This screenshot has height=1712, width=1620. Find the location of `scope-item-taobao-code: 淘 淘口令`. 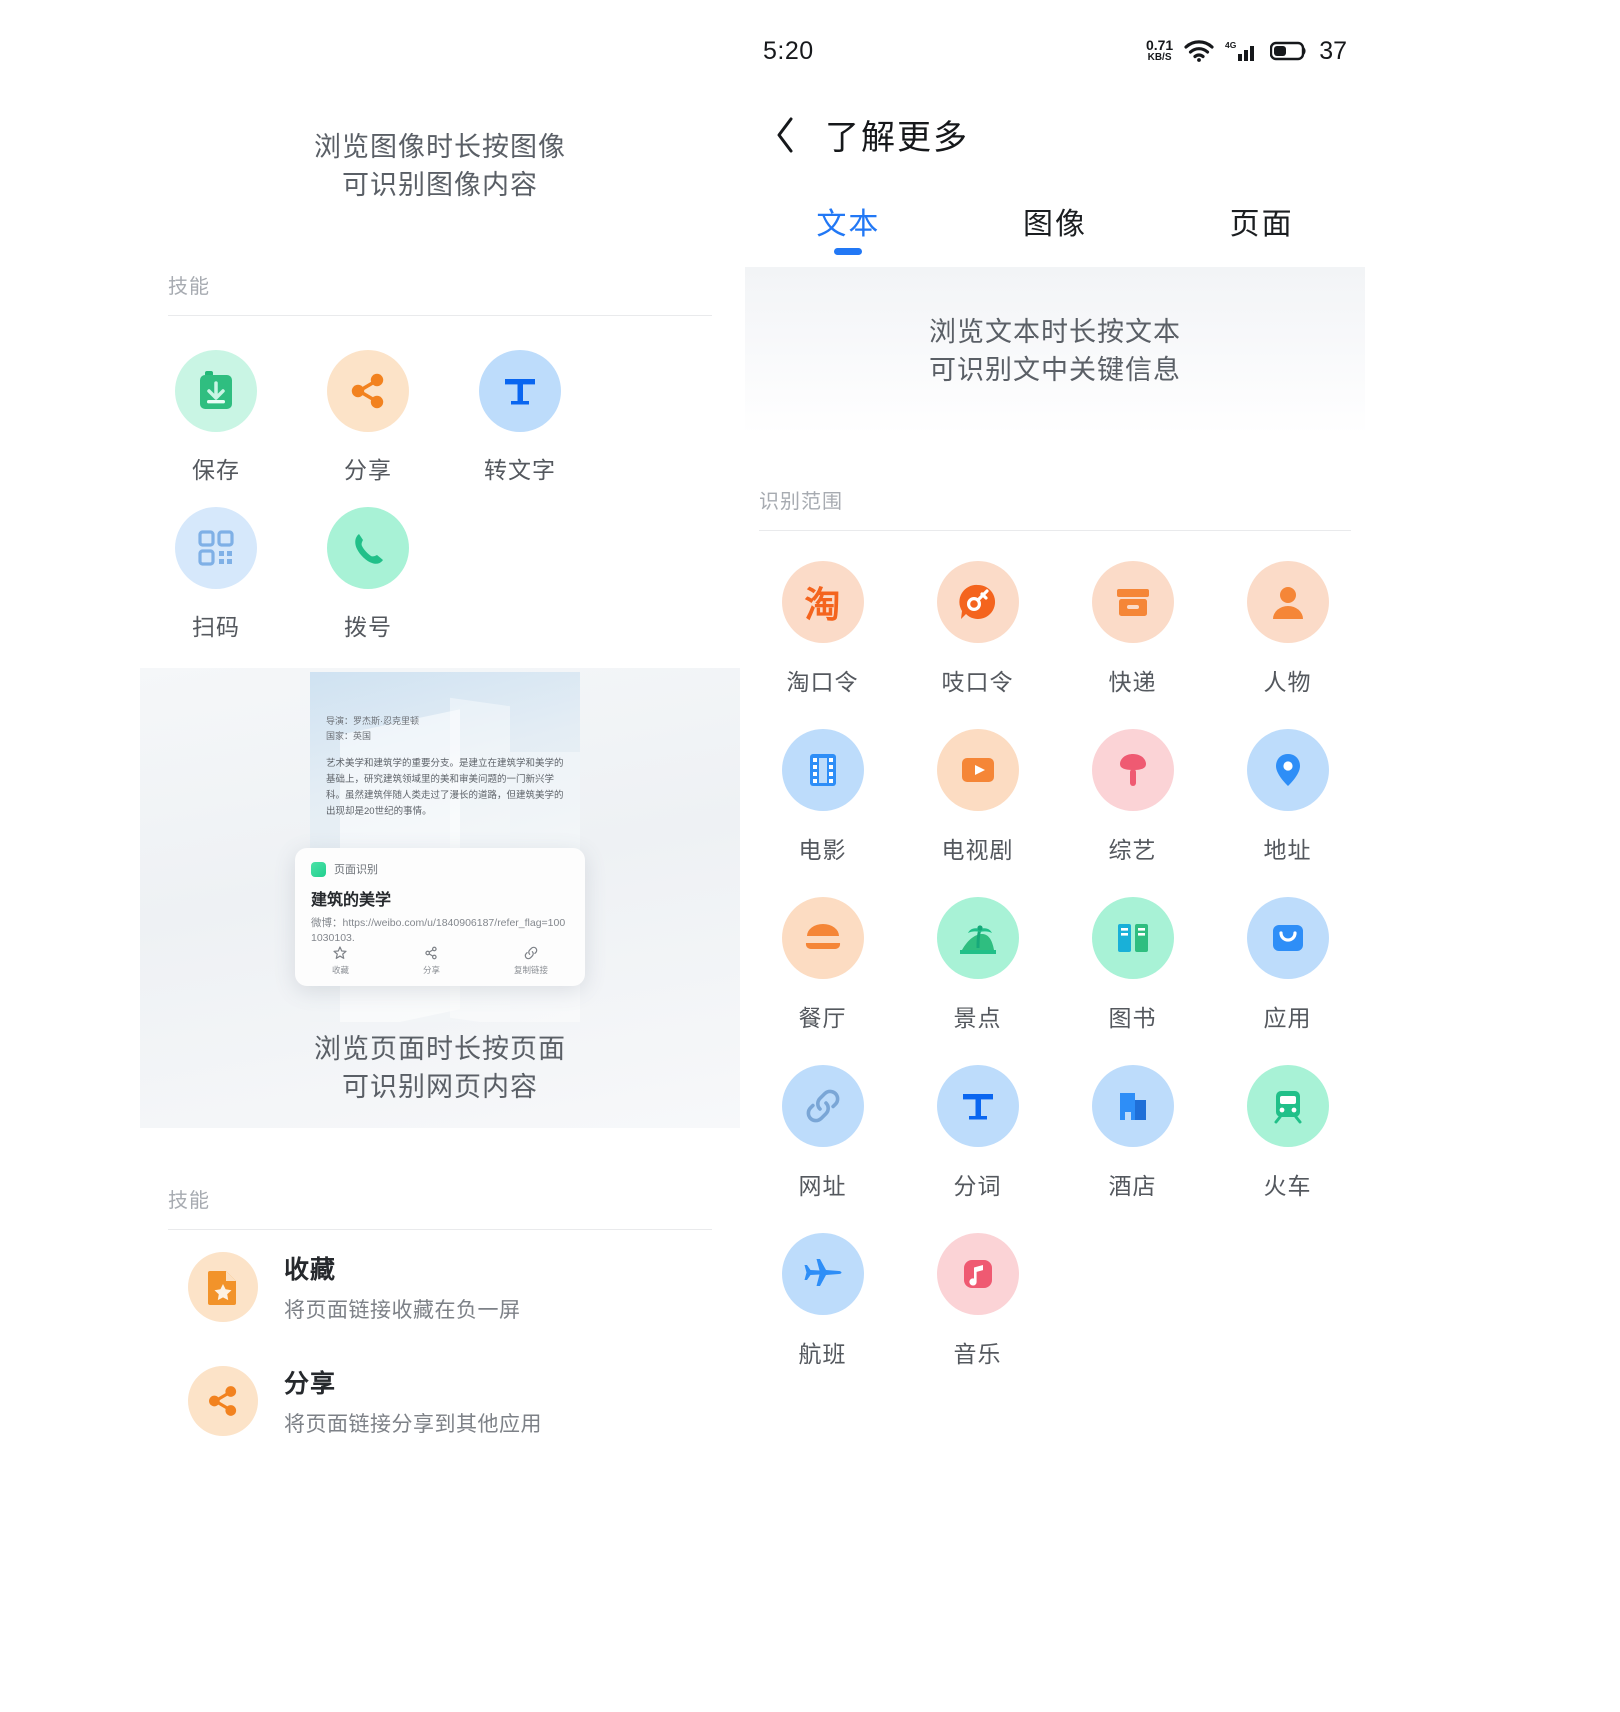

scope-item-taobao-code: 淘 淘口令 is located at coordinates (822, 629).